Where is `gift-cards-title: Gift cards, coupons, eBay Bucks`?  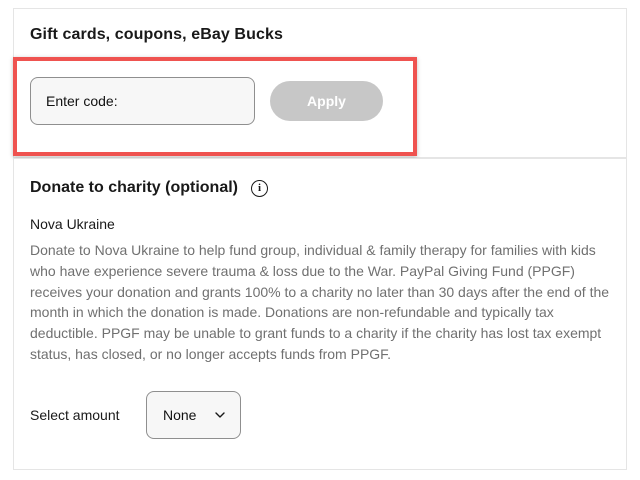 gift-cards-title: Gift cards, coupons, eBay Bucks is located at coordinates (156, 34).